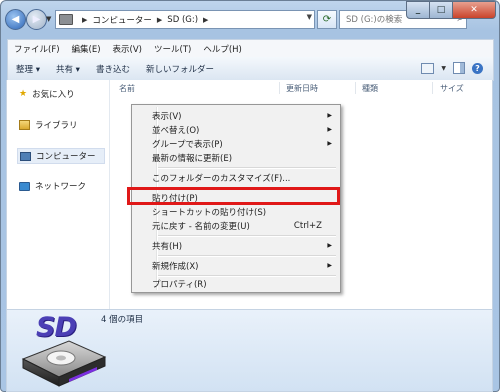 The width and height of the screenshot is (500, 392). I want to click on menu-help: ヘルプ(H), so click(222, 49).